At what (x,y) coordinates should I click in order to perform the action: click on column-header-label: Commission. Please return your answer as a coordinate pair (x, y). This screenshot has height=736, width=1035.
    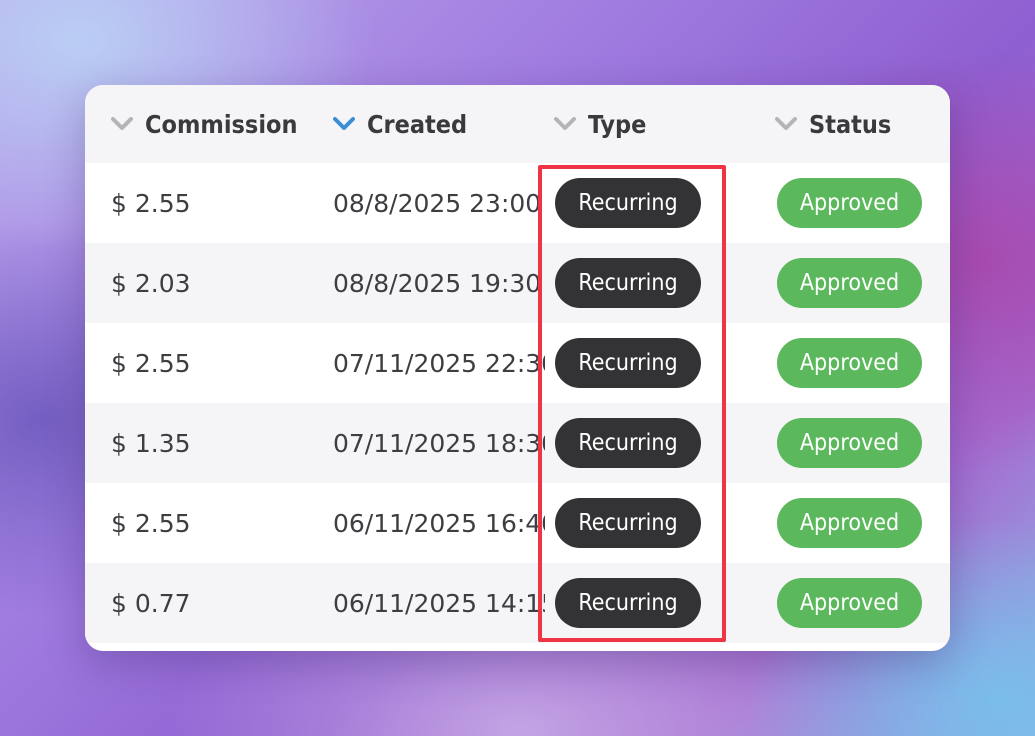
    Looking at the image, I should click on (221, 124).